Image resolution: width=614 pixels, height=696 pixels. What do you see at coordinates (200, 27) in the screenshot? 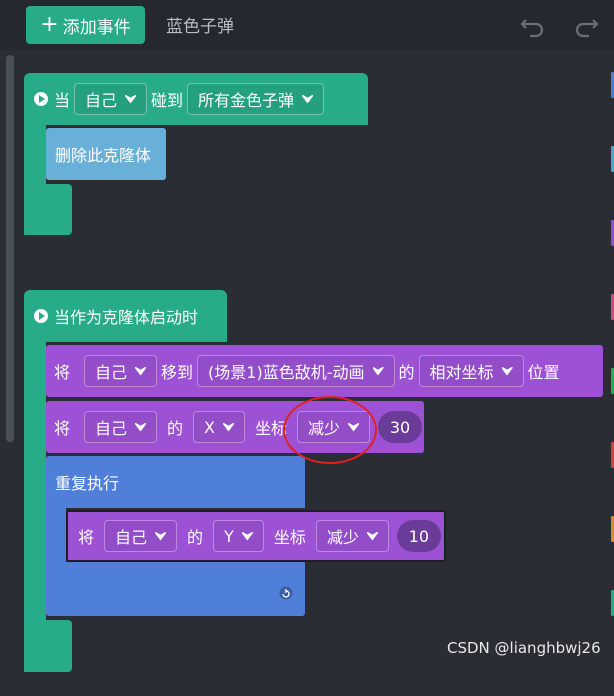
I see `sprite-name: 蓝色子弹` at bounding box center [200, 27].